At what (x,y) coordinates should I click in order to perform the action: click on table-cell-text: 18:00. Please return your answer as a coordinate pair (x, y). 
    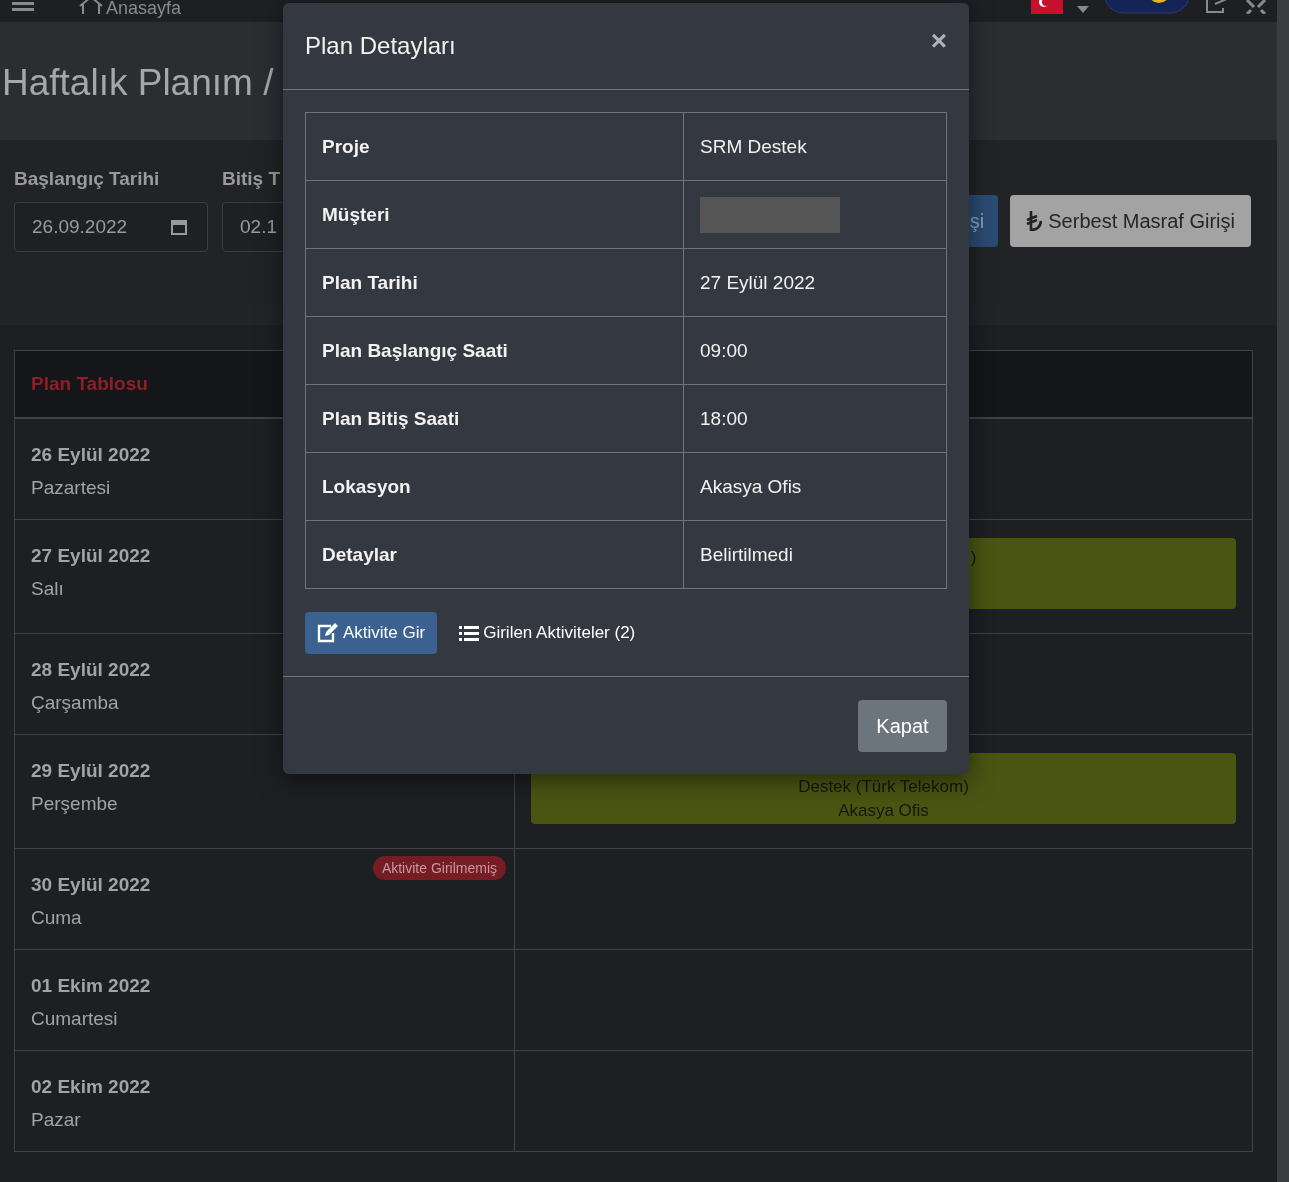
    Looking at the image, I should click on (724, 418).